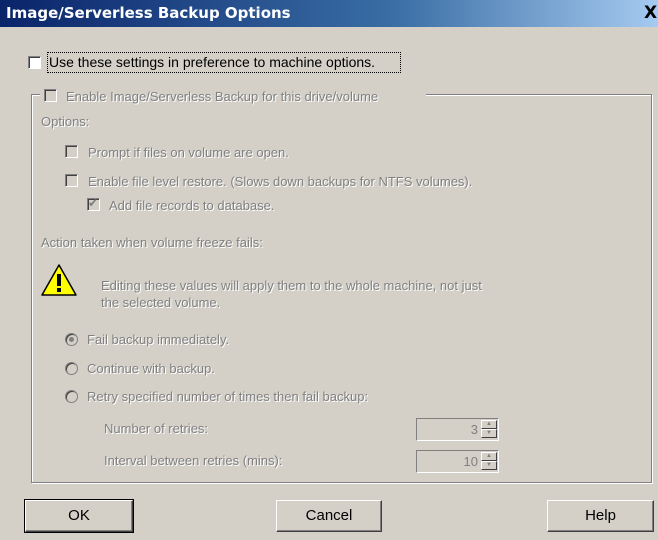 The height and width of the screenshot is (540, 658). What do you see at coordinates (71, 368) in the screenshot?
I see `continue-backup-radio` at bounding box center [71, 368].